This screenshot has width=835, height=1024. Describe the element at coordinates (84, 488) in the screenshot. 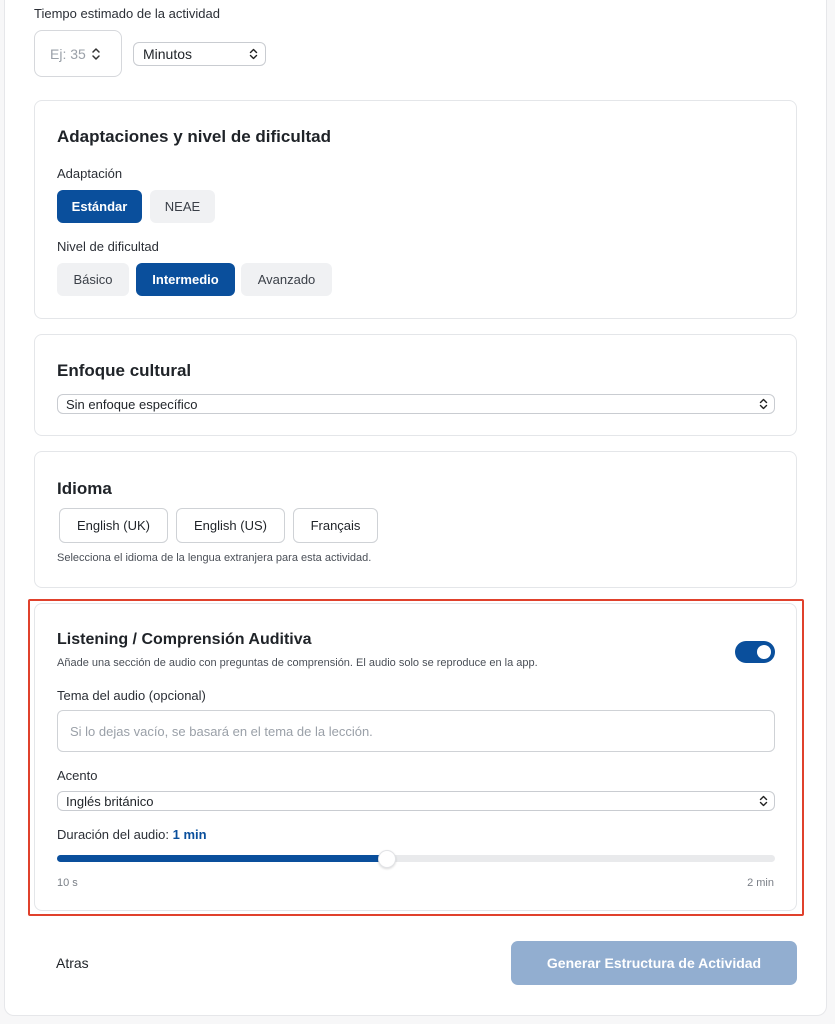

I see `language-title: Idioma` at that location.